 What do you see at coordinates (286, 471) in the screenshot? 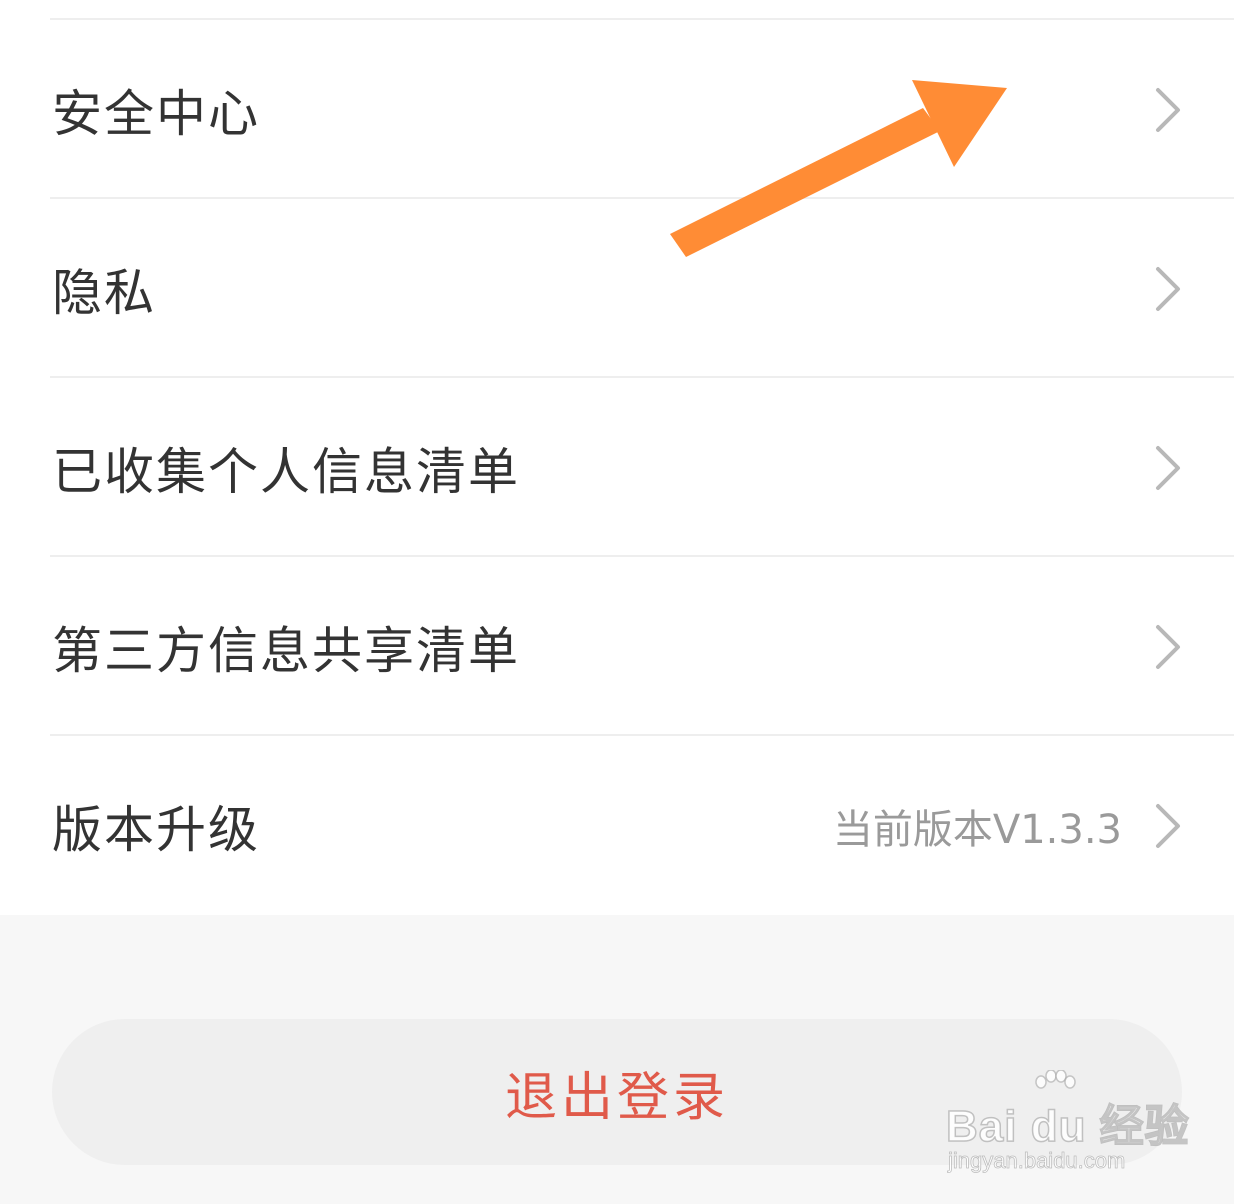
I see `menu-item-label: 已收集个人信息清单` at bounding box center [286, 471].